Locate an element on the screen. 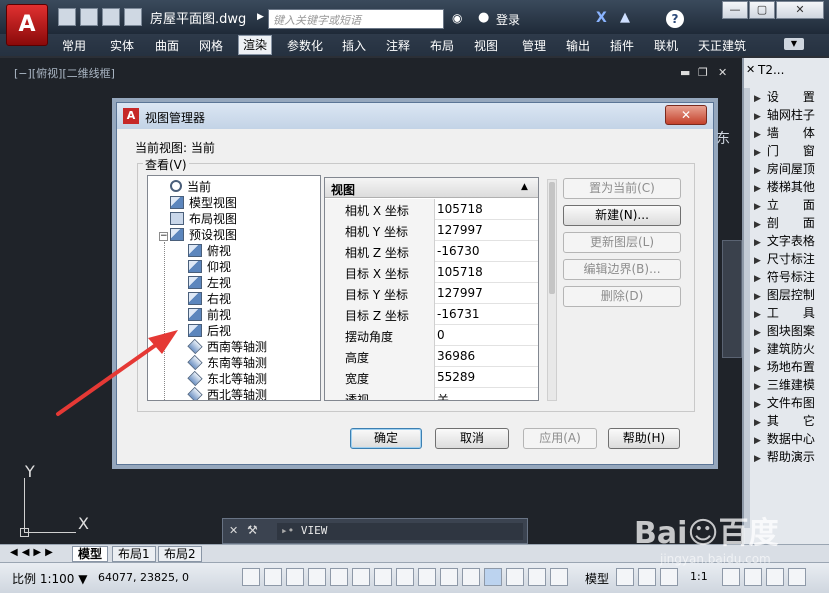 Image resolution: width=829 pixels, height=593 pixels. workspace-icon is located at coordinates (731, 577).